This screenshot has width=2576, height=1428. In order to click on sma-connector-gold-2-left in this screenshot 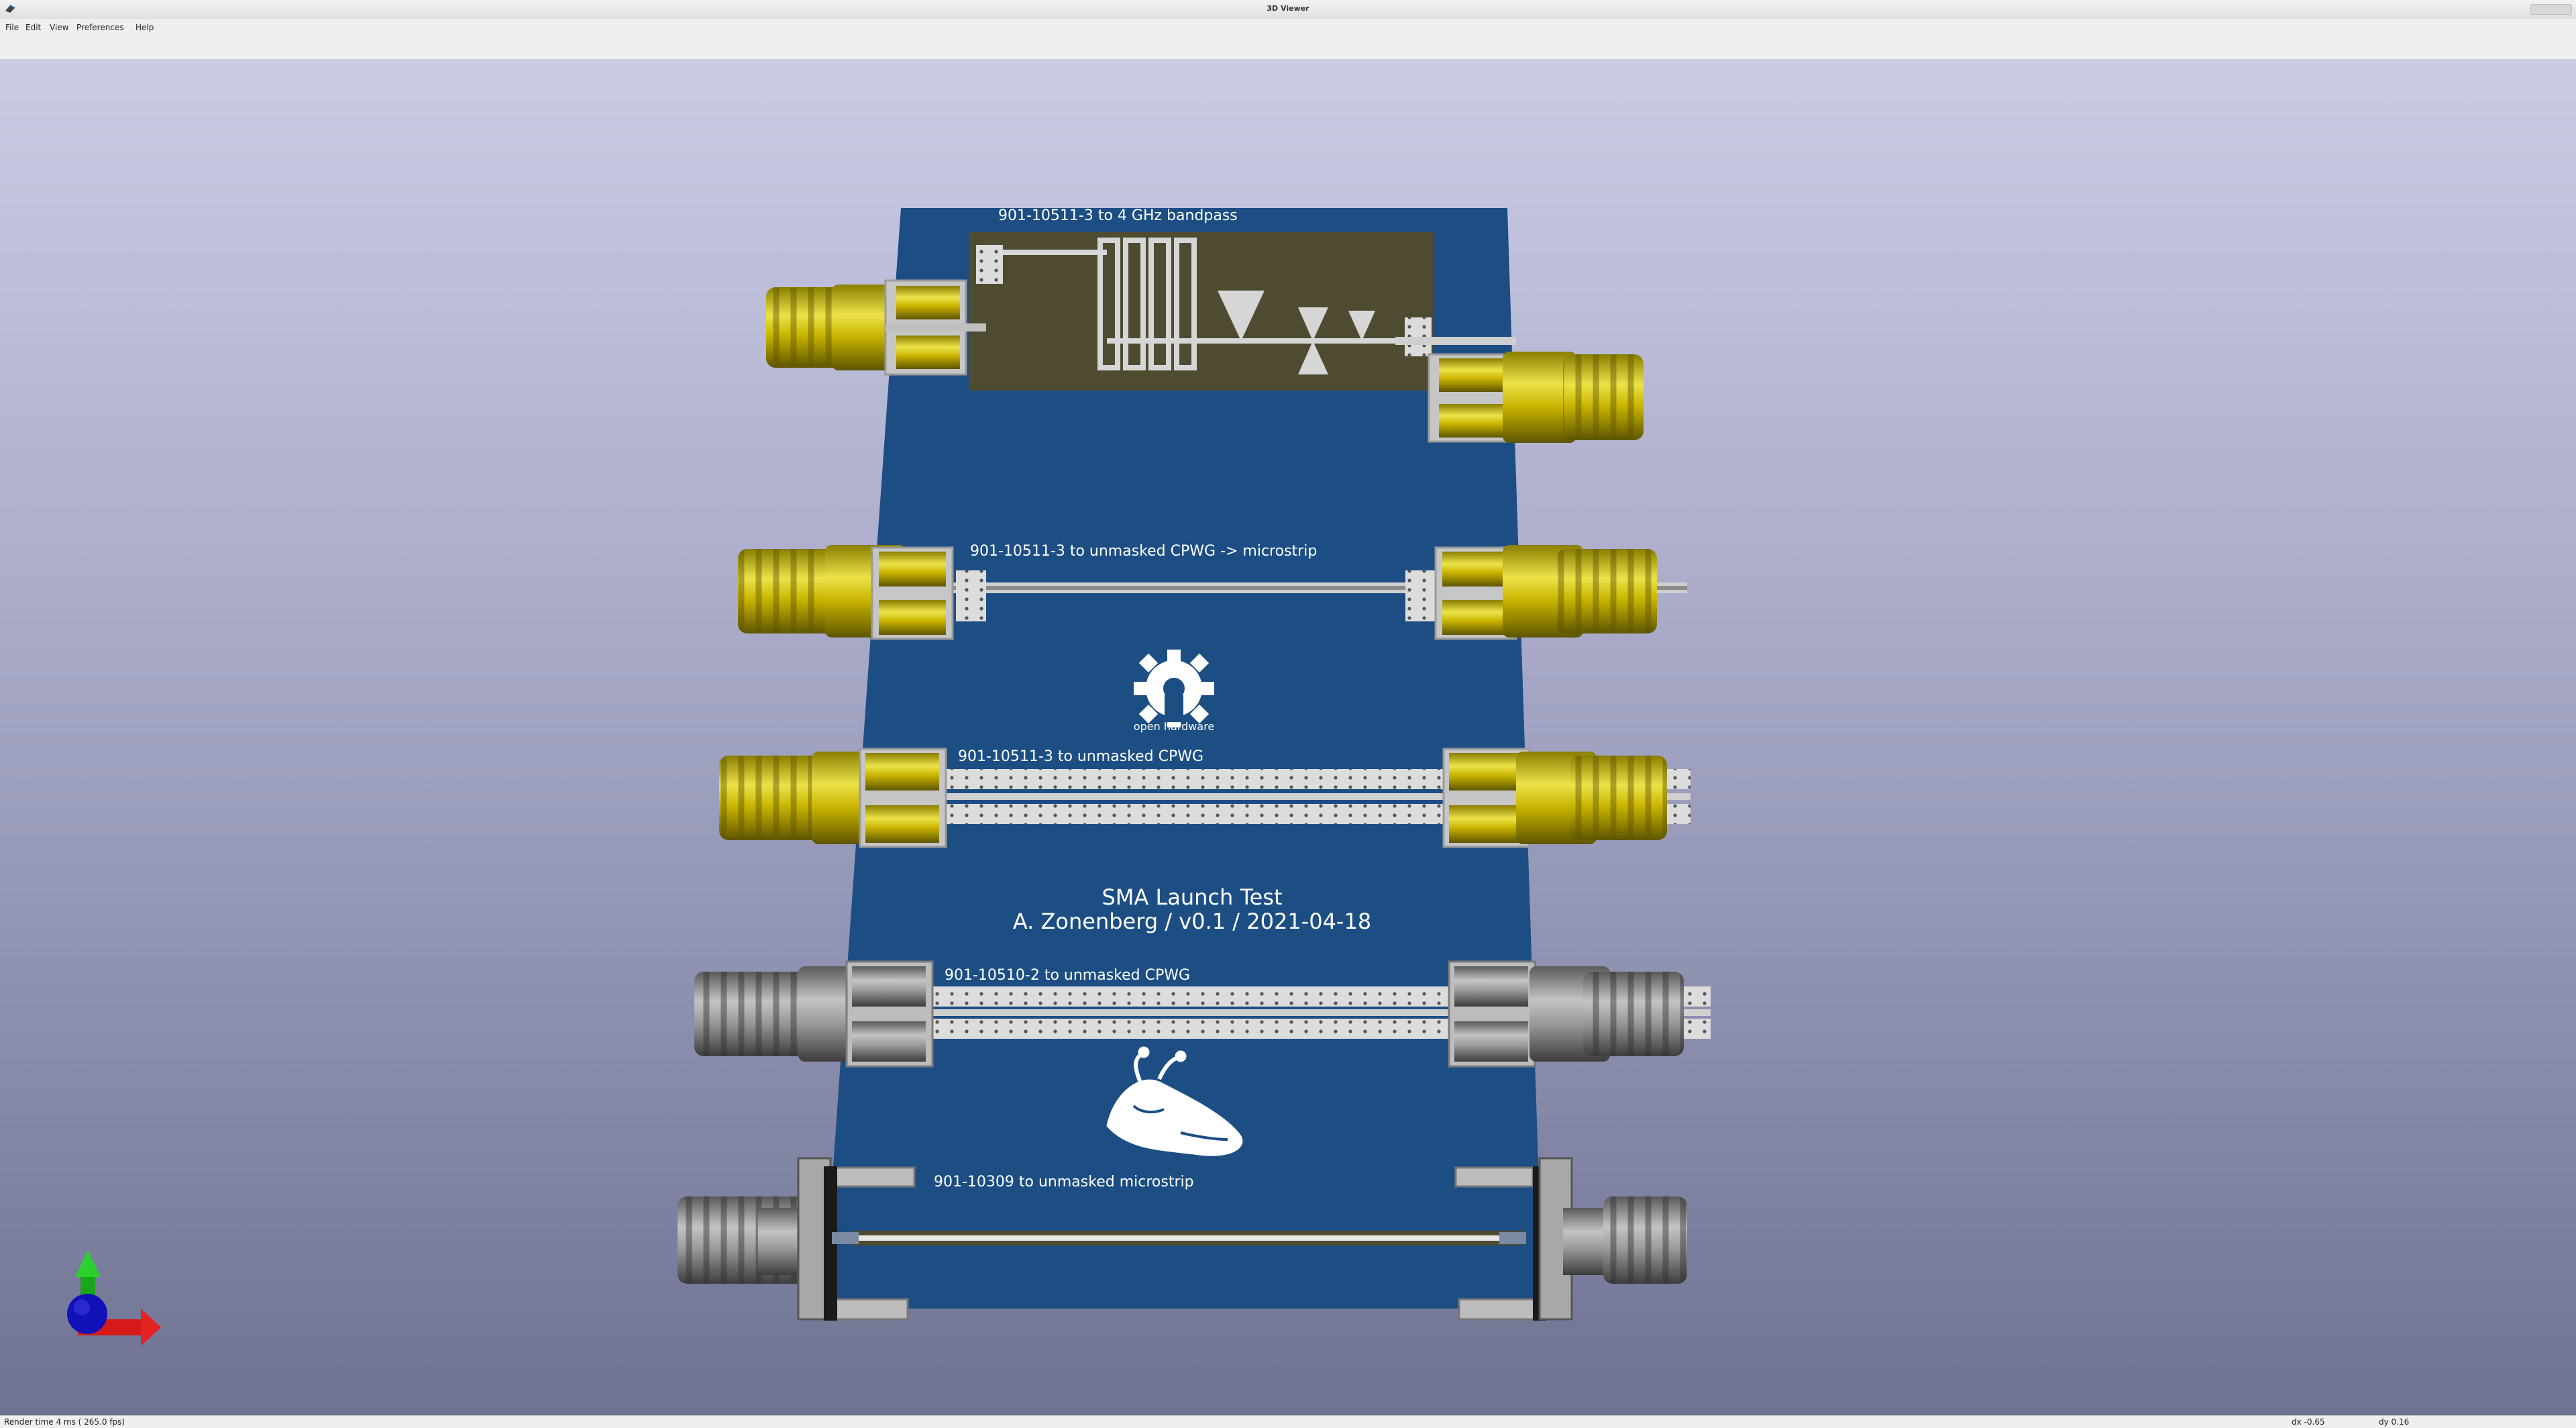, I will do `click(846, 592)`.